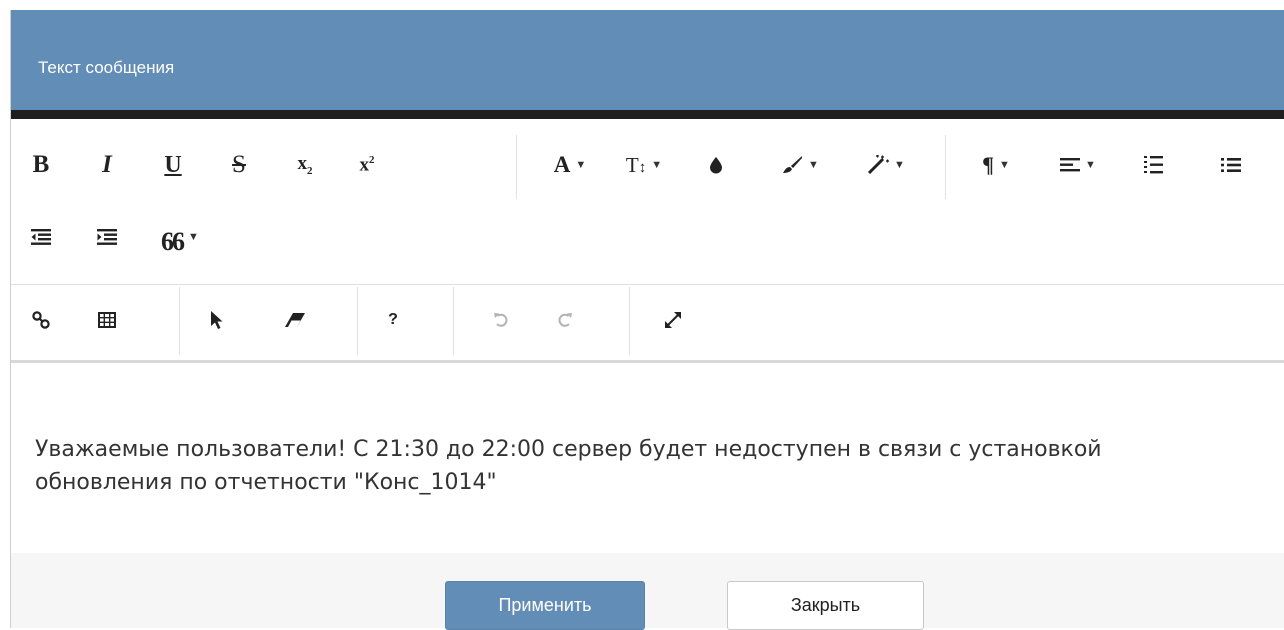 The width and height of the screenshot is (1284, 630). Describe the element at coordinates (1070, 165) in the screenshot. I see `align-icon` at that location.